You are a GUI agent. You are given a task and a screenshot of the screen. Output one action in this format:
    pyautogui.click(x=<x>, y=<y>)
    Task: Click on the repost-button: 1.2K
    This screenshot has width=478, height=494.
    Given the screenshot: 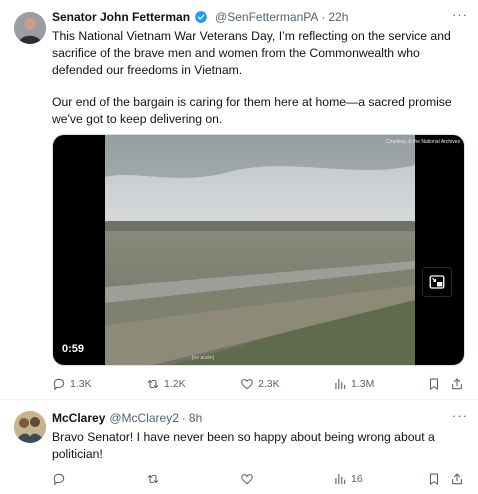 What is the action you would take?
    pyautogui.click(x=166, y=384)
    